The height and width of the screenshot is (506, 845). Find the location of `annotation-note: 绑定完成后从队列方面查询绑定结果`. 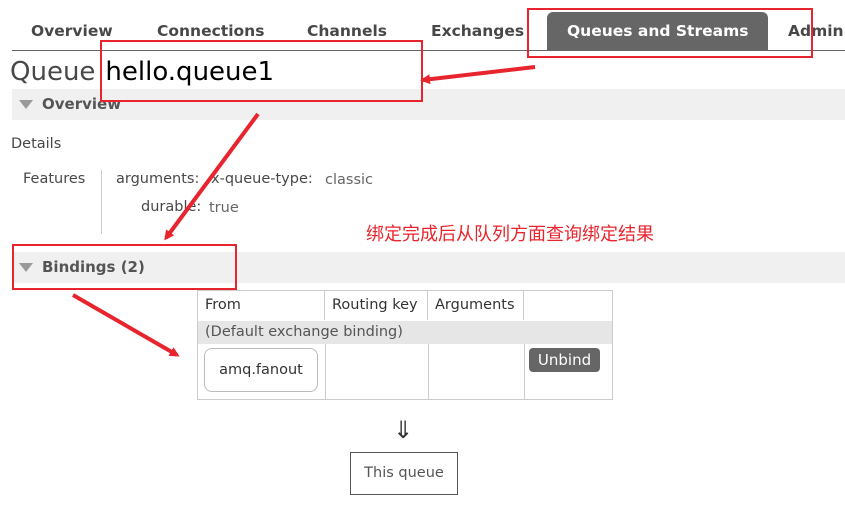

annotation-note: 绑定完成后从队列方面查询绑定结果 is located at coordinates (510, 234).